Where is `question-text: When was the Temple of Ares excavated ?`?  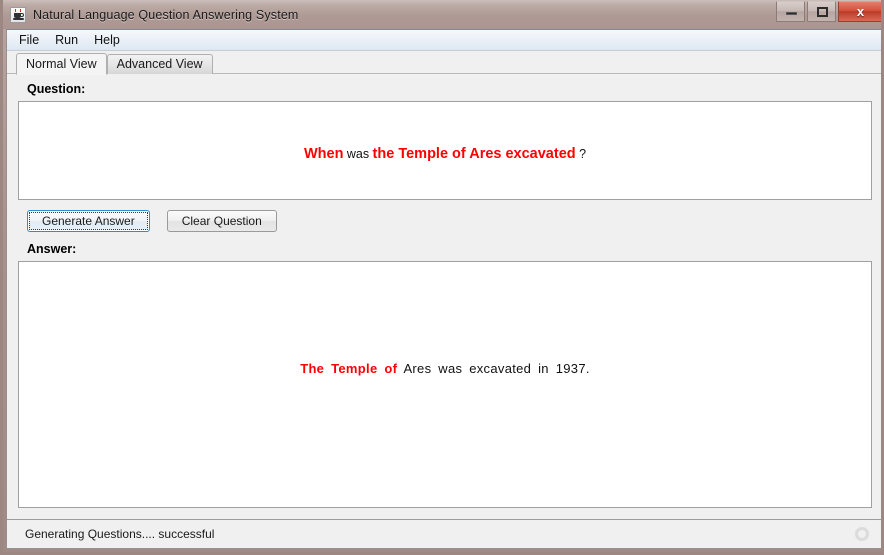
question-text: When was the Temple of Ares excavated ? is located at coordinates (445, 154).